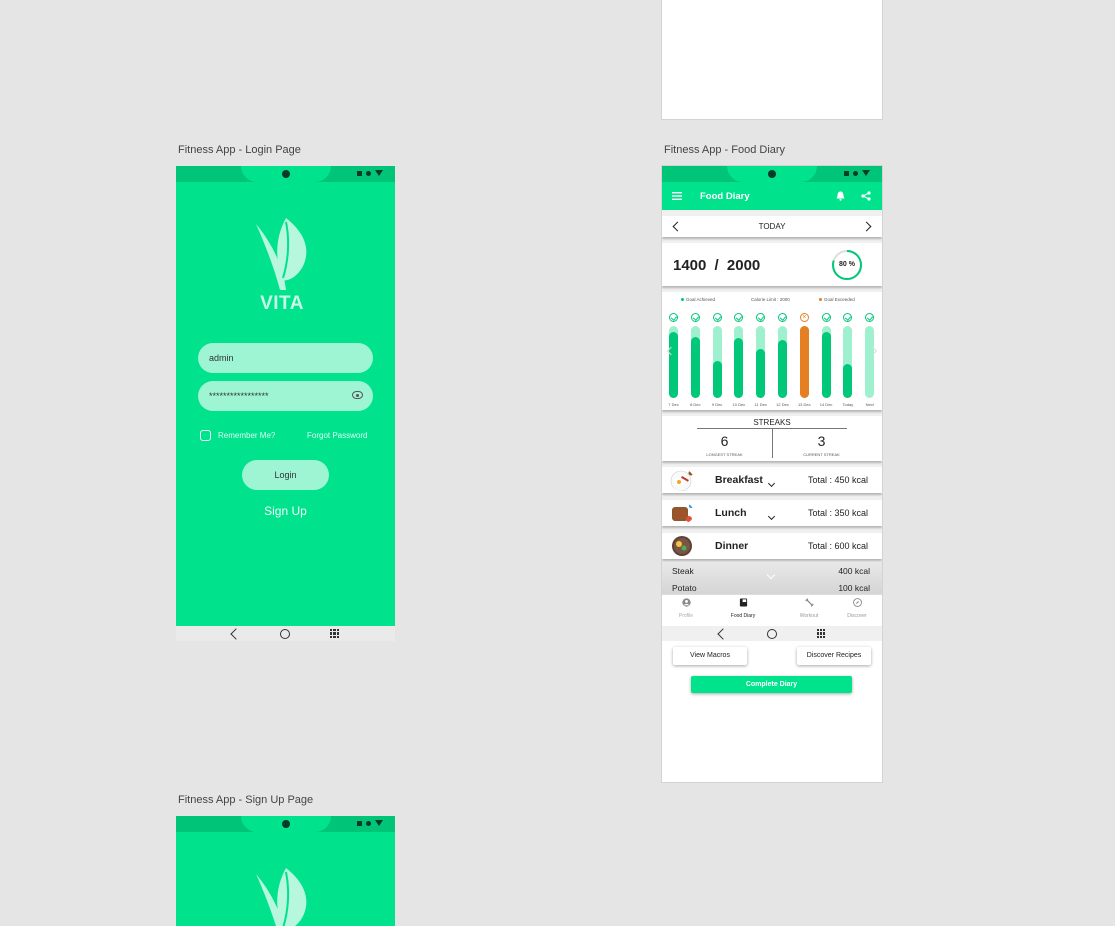  Describe the element at coordinates (854, 571) in the screenshot. I see `dinner-item-kcal: 400 kcal` at that location.